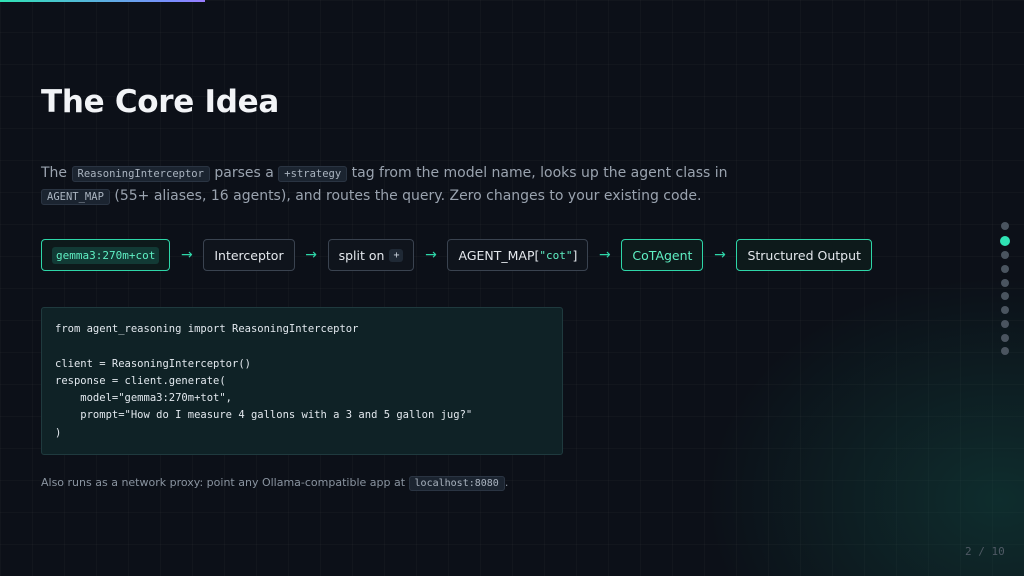 The image size is (1024, 576). I want to click on code-line: model="gemma3:270m+tot",, so click(144, 398).